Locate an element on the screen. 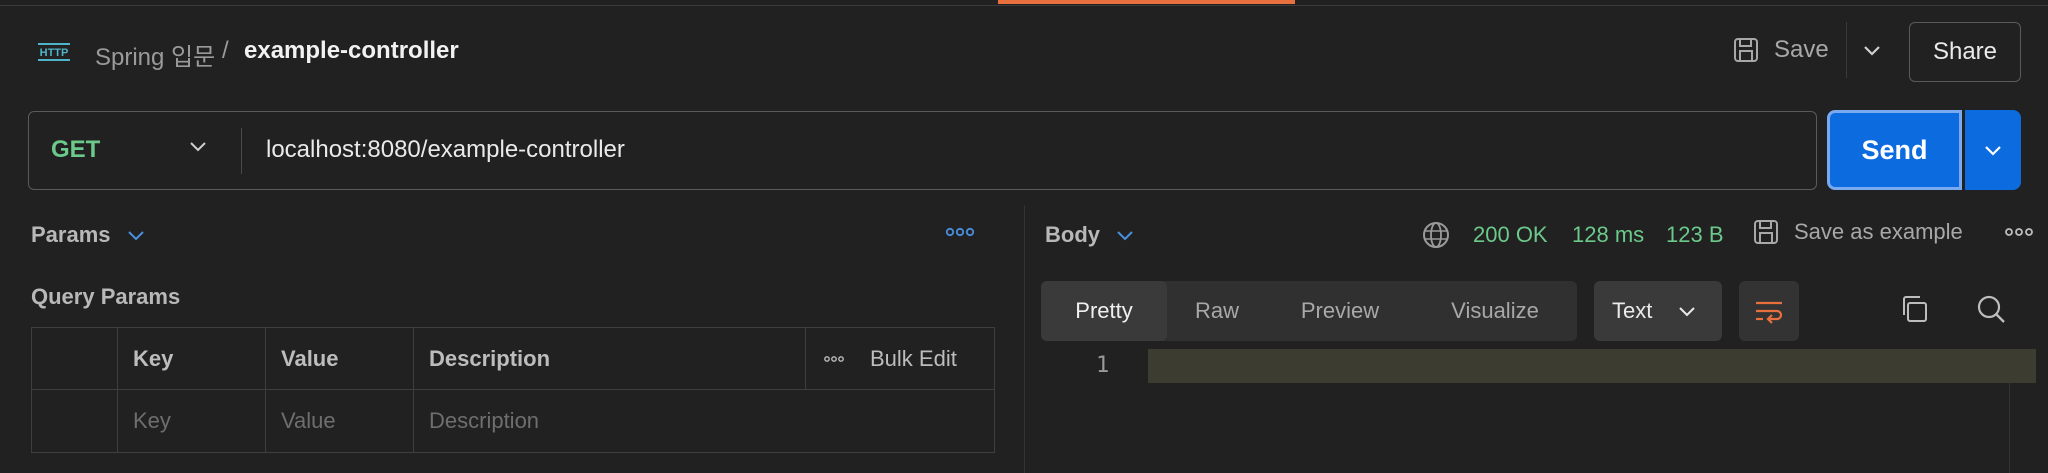 This screenshot has height=473, width=2048. response-view-tabs: Pretty Raw Preview Visualize is located at coordinates (1309, 311).